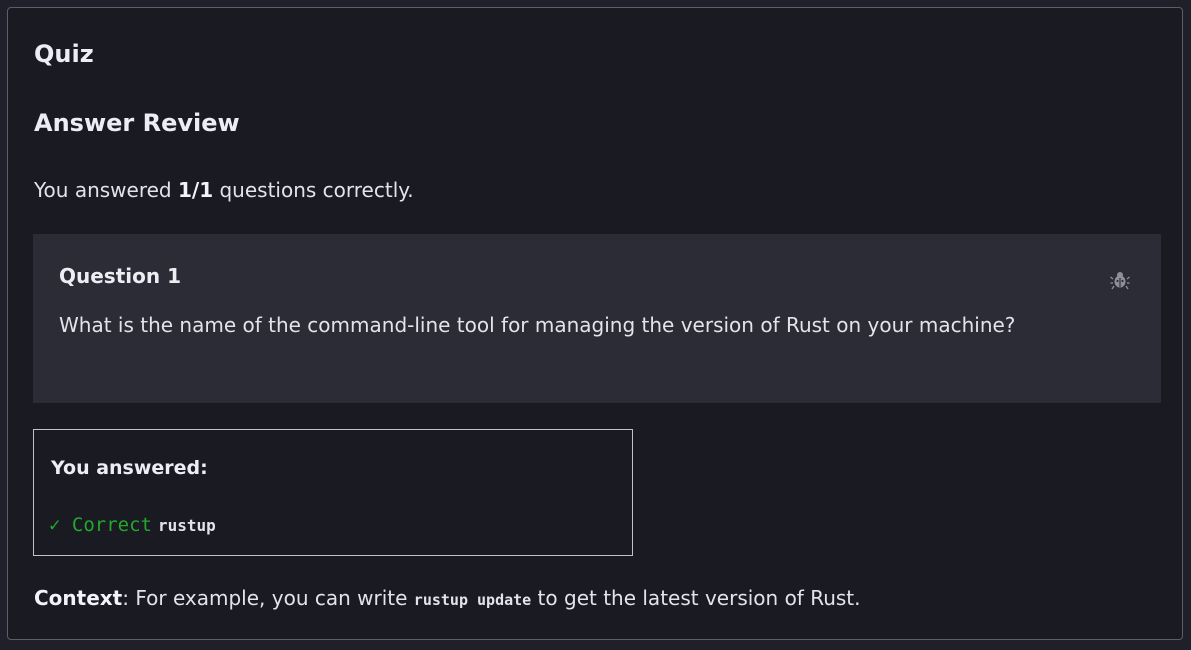 The width and height of the screenshot is (1191, 650). What do you see at coordinates (64, 54) in the screenshot?
I see `quiz-title: Quiz` at bounding box center [64, 54].